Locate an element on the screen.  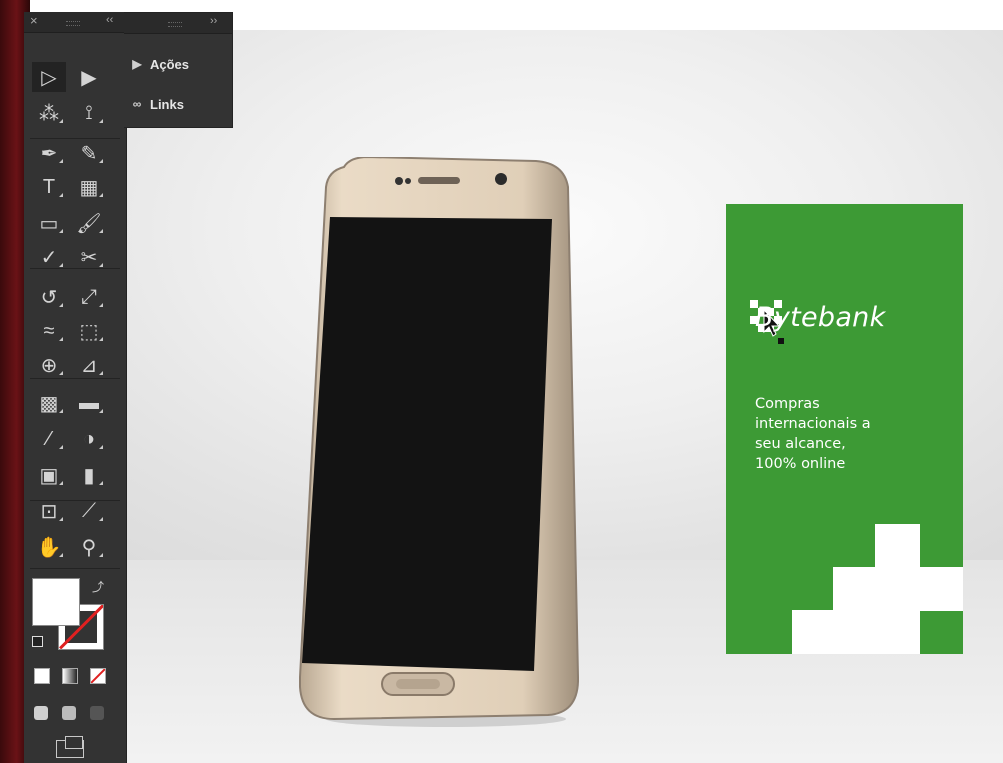
warp-tool-icon: ≈ is located at coordinates (49, 330).